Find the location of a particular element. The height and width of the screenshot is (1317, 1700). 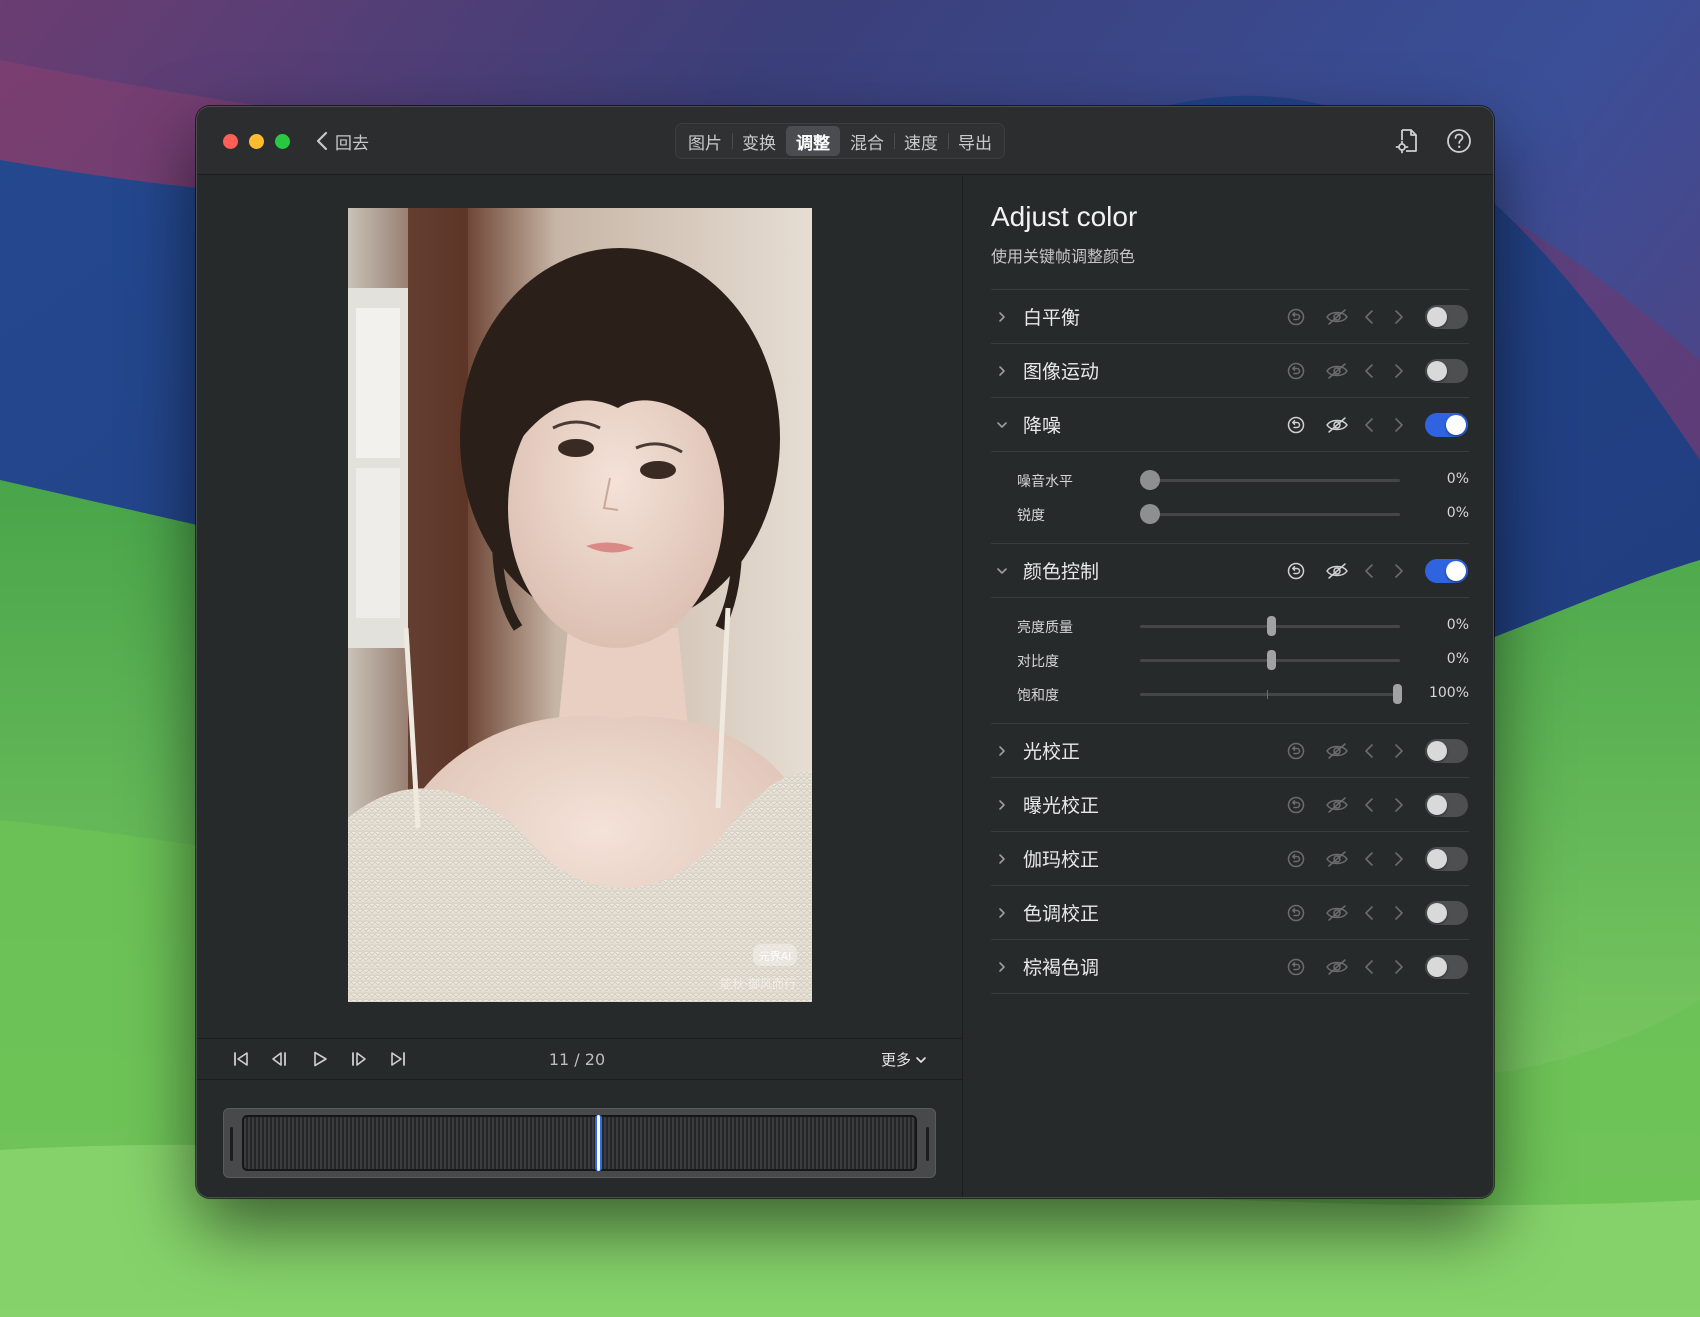

back-button: 回去 is located at coordinates (342, 141).